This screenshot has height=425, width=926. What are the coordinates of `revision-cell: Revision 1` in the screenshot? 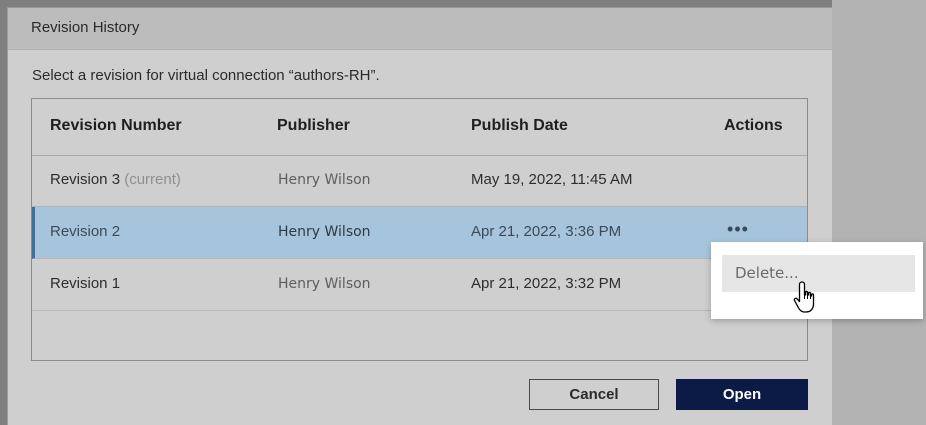 It's located at (85, 283).